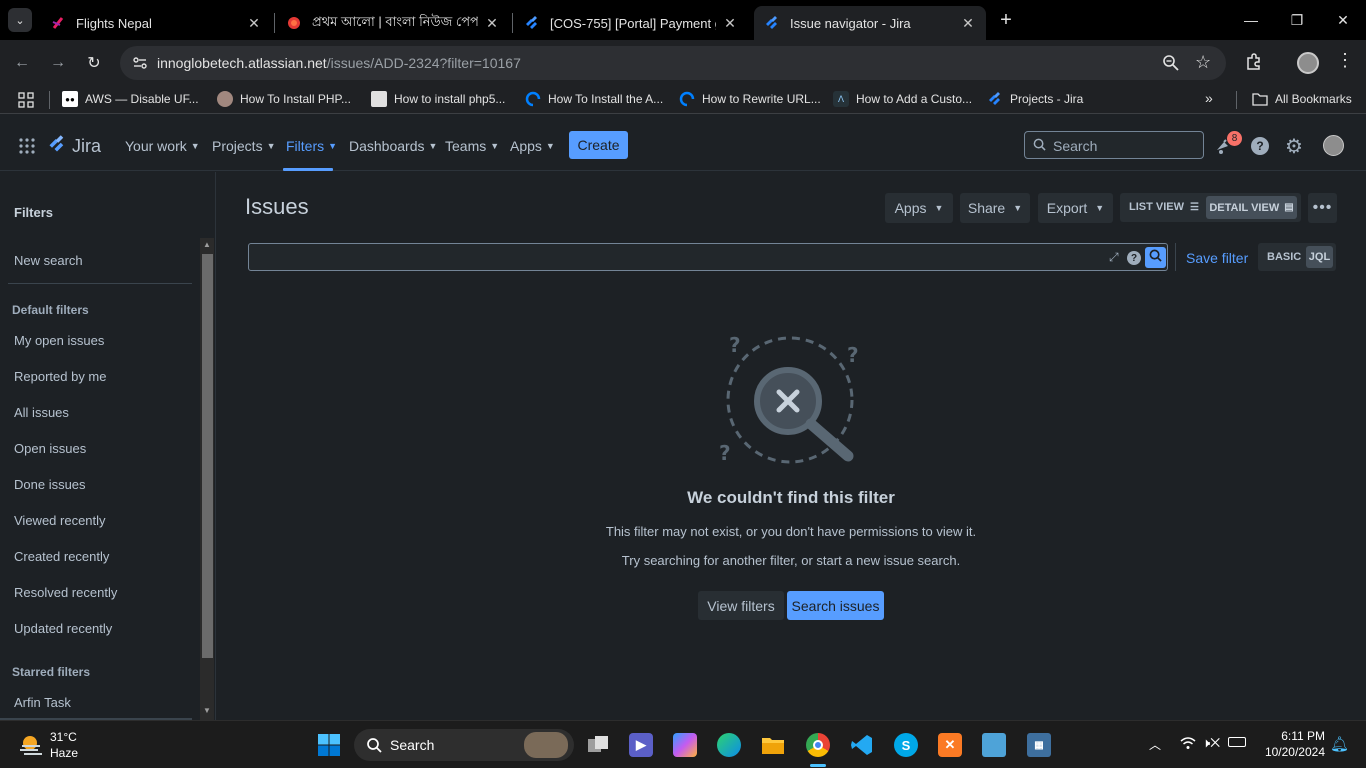  I want to click on back-arrow-icon: ←, so click(22, 63).